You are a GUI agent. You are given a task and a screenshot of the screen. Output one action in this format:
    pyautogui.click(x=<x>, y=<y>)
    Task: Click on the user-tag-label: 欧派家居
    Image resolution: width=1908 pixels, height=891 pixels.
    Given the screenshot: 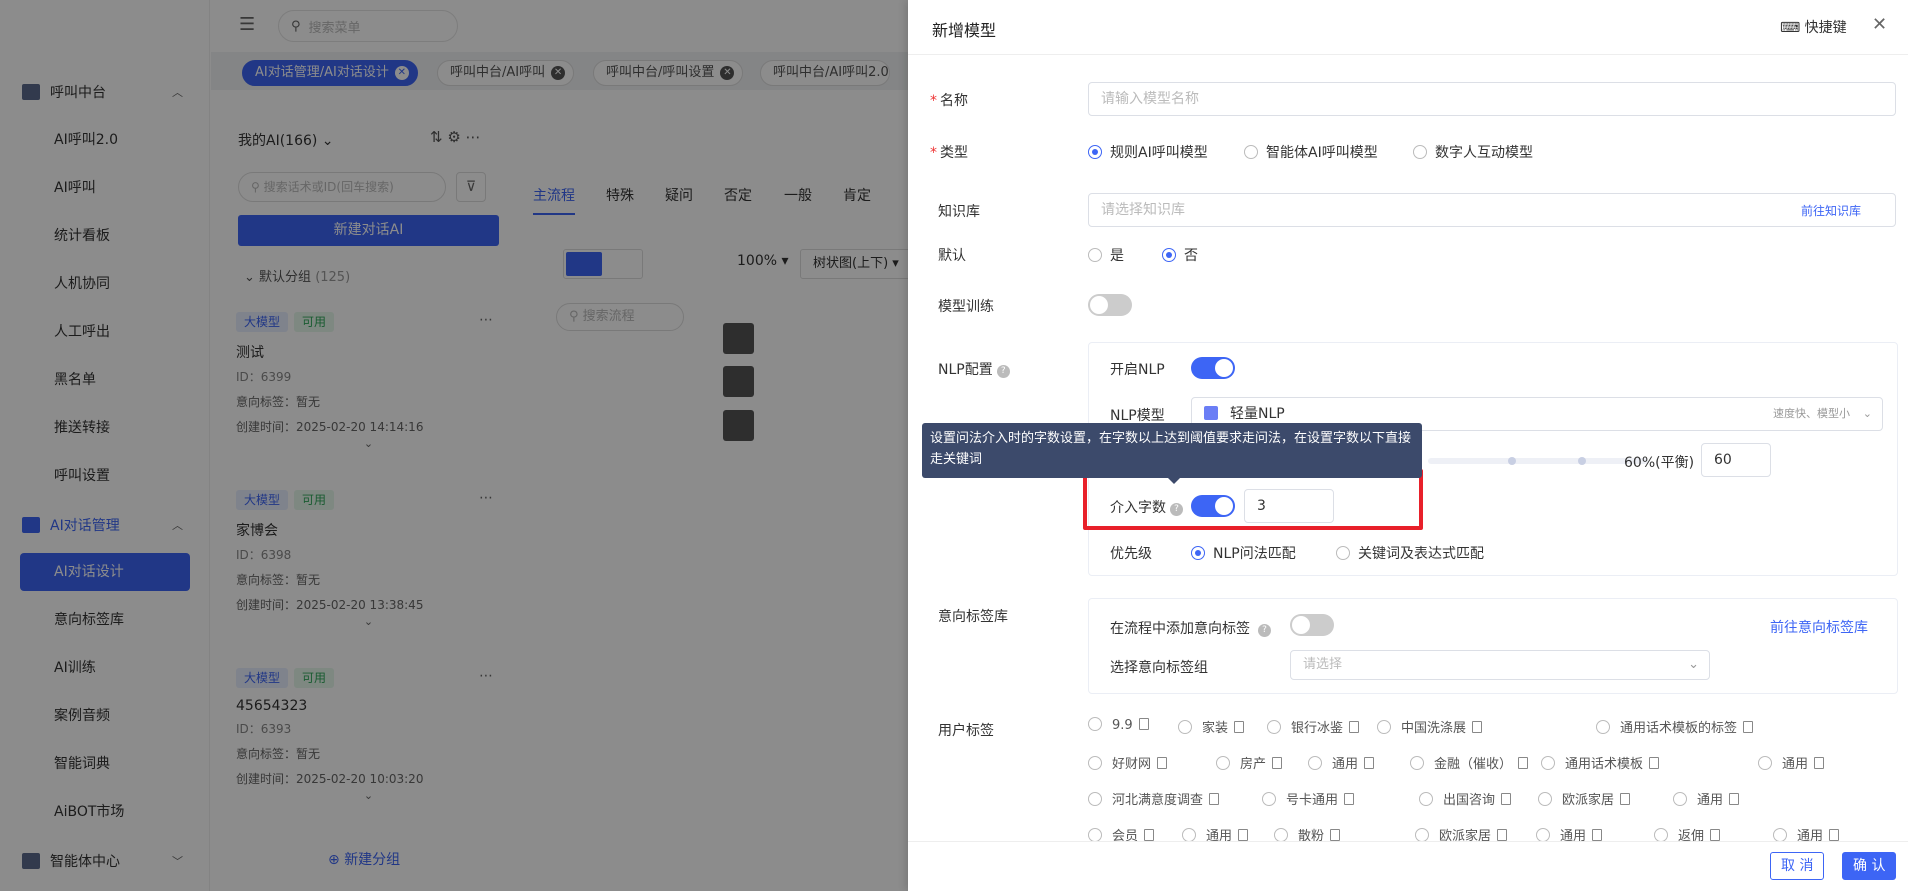 What is the action you would take?
    pyautogui.click(x=1588, y=800)
    